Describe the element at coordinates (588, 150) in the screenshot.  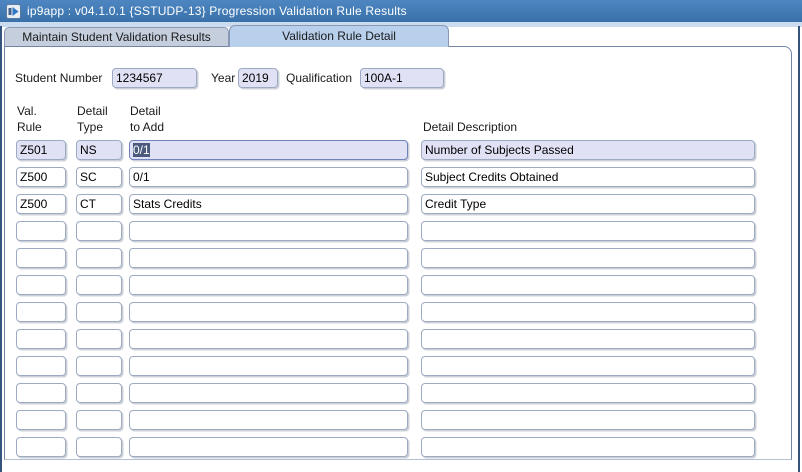
I see `detail-description-field: Number of Subjects Passed` at that location.